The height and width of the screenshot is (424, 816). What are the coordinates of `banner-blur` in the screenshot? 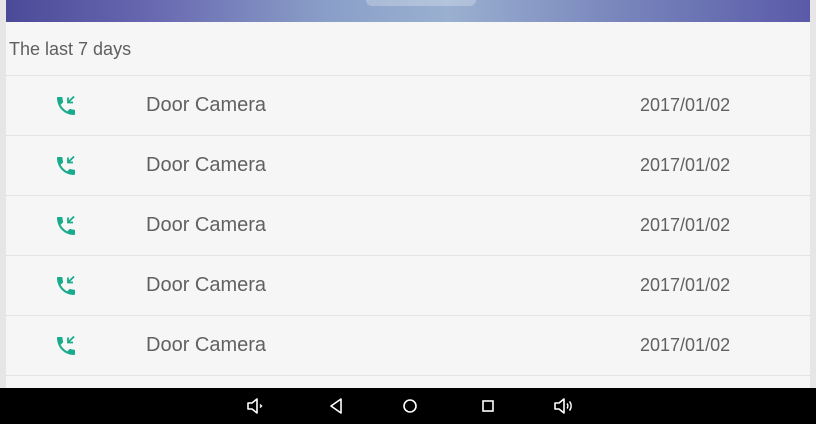 It's located at (421, 3).